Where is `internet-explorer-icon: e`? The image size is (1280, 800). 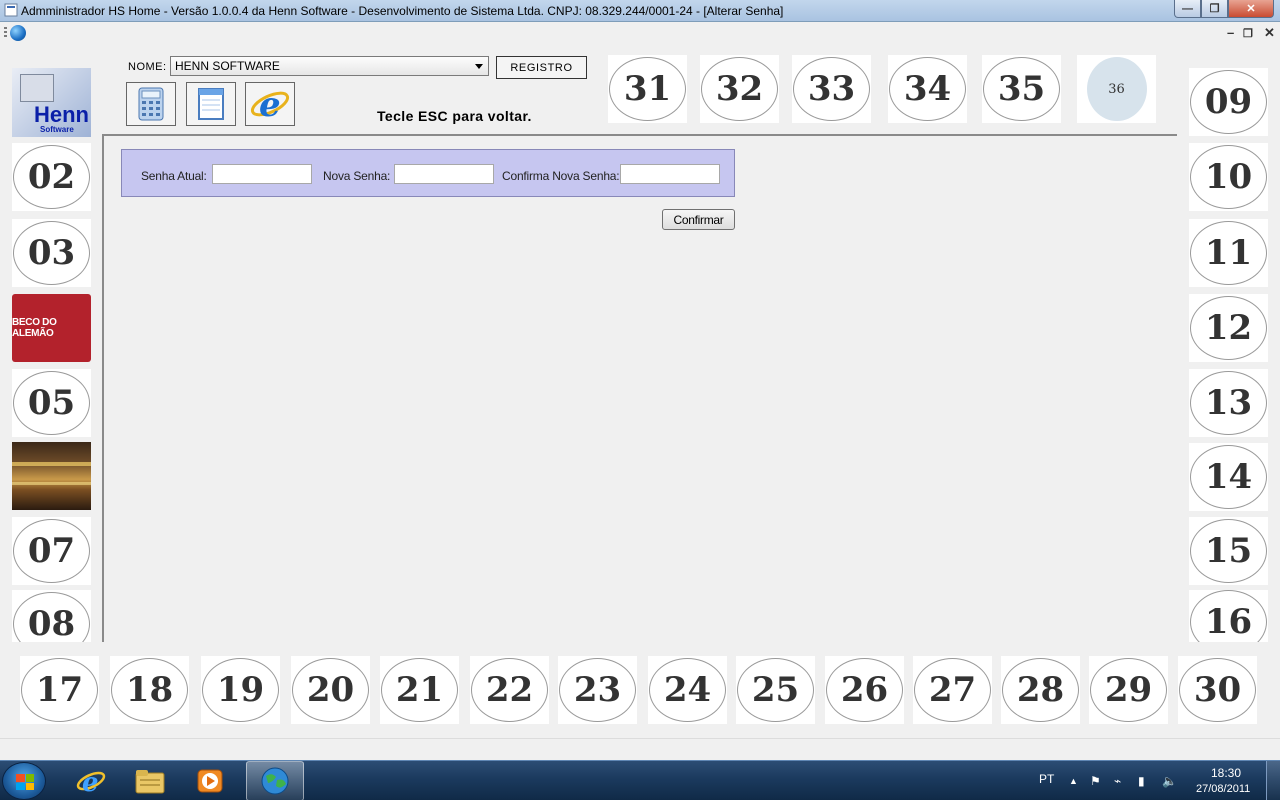
internet-explorer-icon: e is located at coordinates (270, 104).